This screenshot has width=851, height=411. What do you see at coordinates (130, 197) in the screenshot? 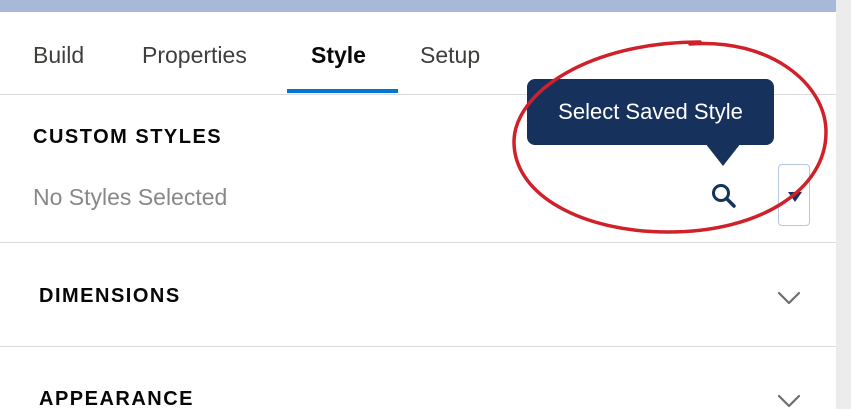
I see `custom-styles-value: No Styles Selected` at bounding box center [130, 197].